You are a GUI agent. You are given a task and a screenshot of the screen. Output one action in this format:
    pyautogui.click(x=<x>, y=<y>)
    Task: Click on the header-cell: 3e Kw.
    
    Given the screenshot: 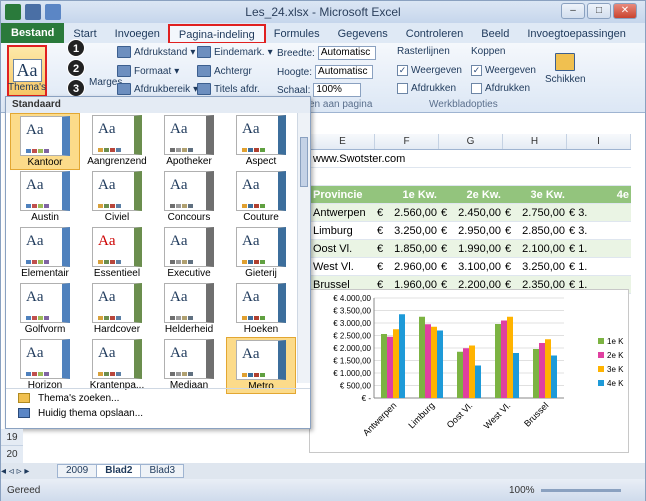 What is the action you would take?
    pyautogui.click(x=535, y=194)
    